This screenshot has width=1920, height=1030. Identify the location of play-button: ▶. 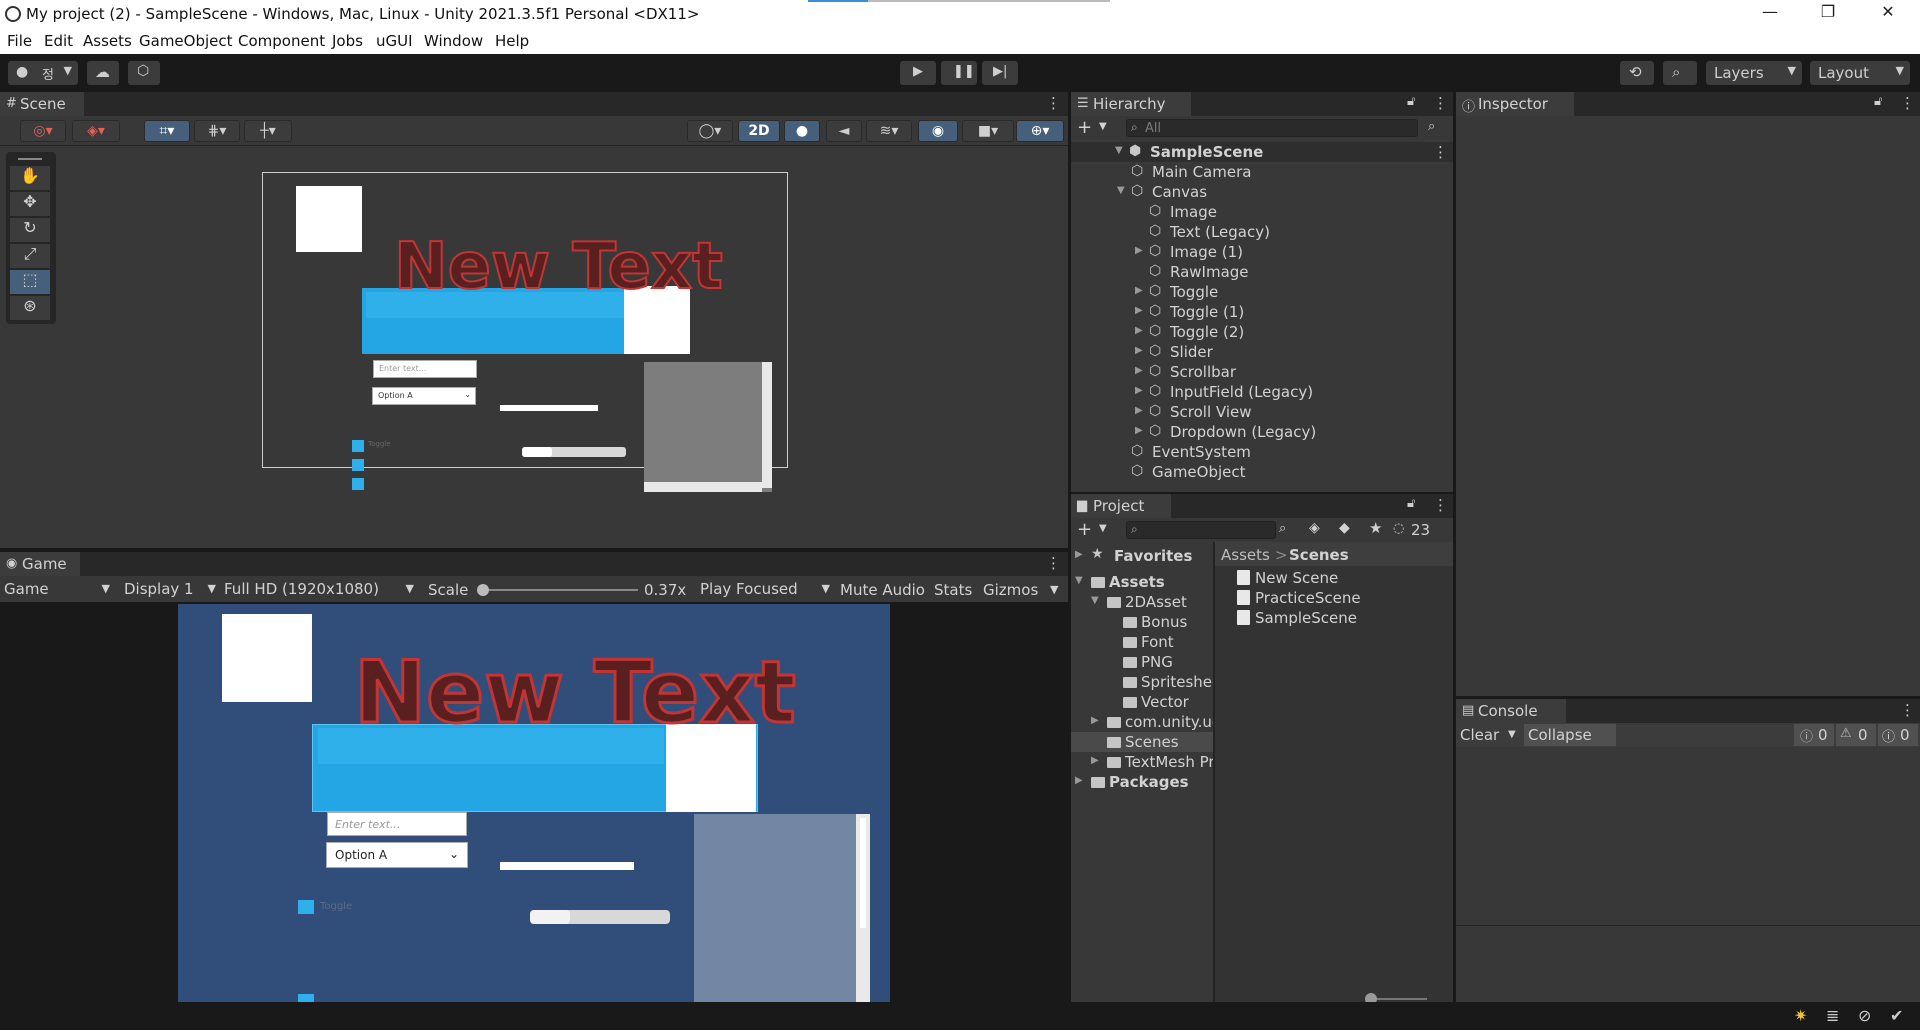
(918, 73).